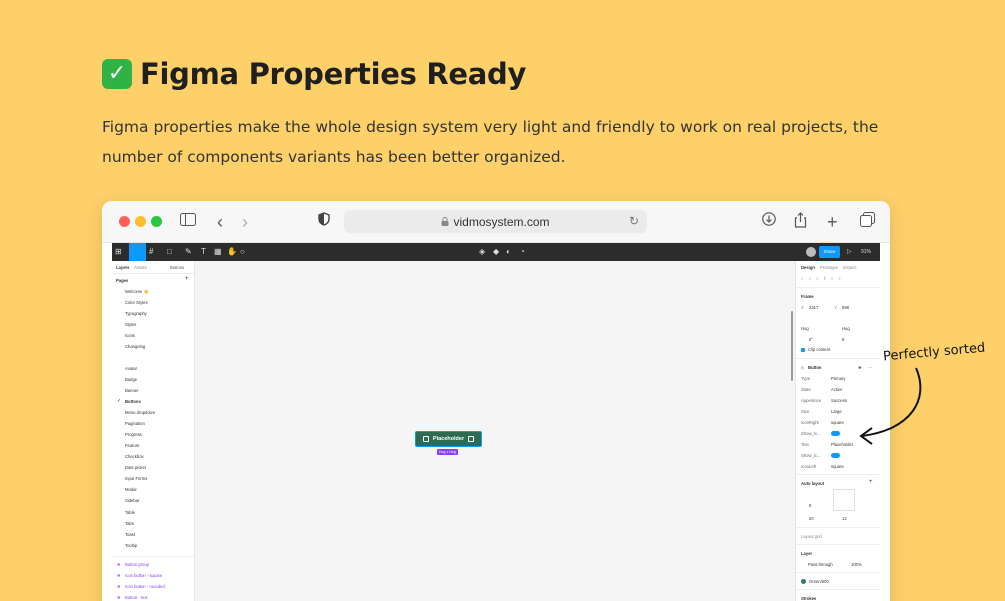 The image size is (1005, 601). What do you see at coordinates (132, 500) in the screenshot?
I see `page-item: Sidebar` at bounding box center [132, 500].